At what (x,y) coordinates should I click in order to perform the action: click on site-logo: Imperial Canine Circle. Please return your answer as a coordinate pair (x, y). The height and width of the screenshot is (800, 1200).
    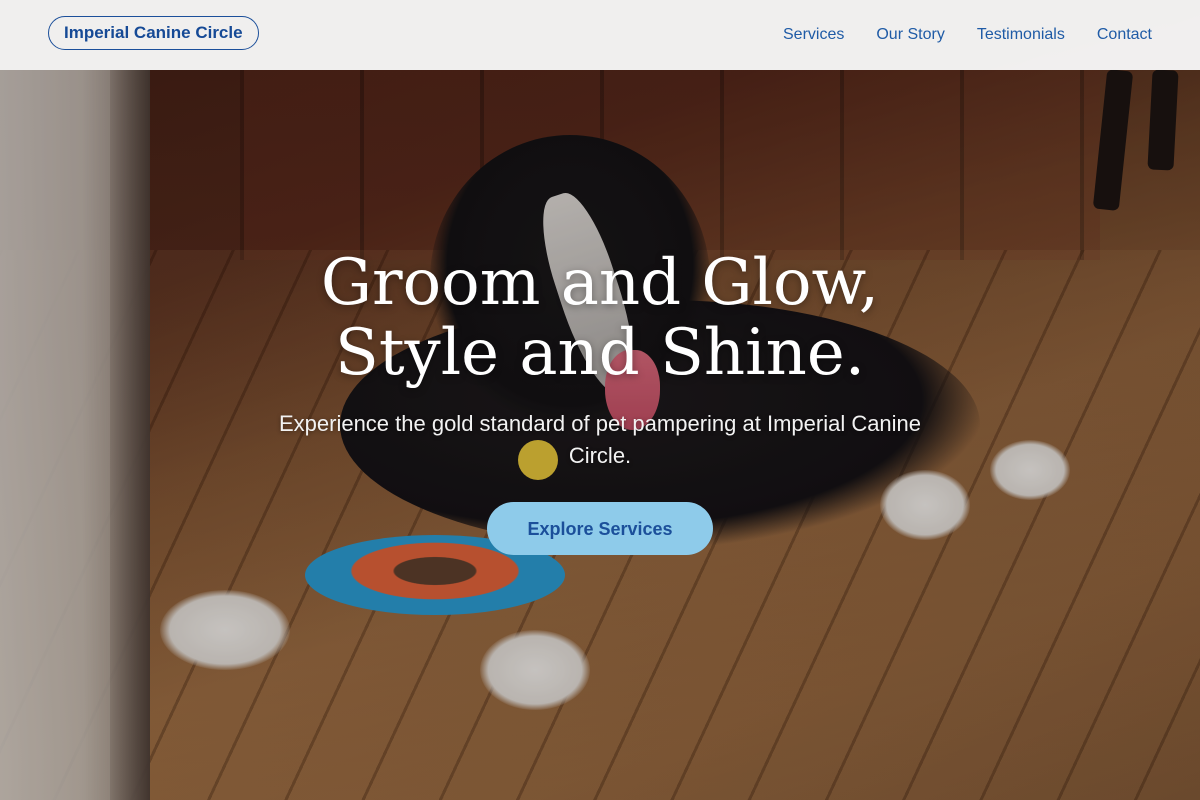
    Looking at the image, I should click on (153, 33).